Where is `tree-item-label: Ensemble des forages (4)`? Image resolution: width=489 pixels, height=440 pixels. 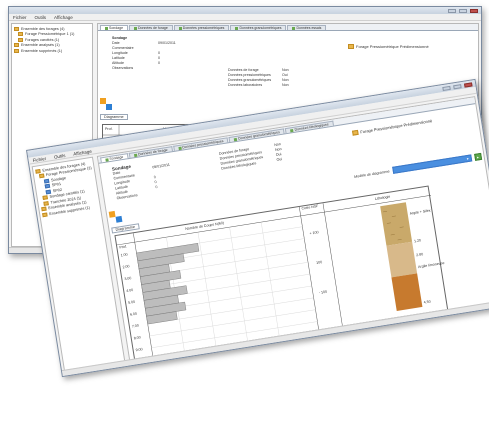 tree-item-label: Ensemble des forages (4) is located at coordinates (43, 28).